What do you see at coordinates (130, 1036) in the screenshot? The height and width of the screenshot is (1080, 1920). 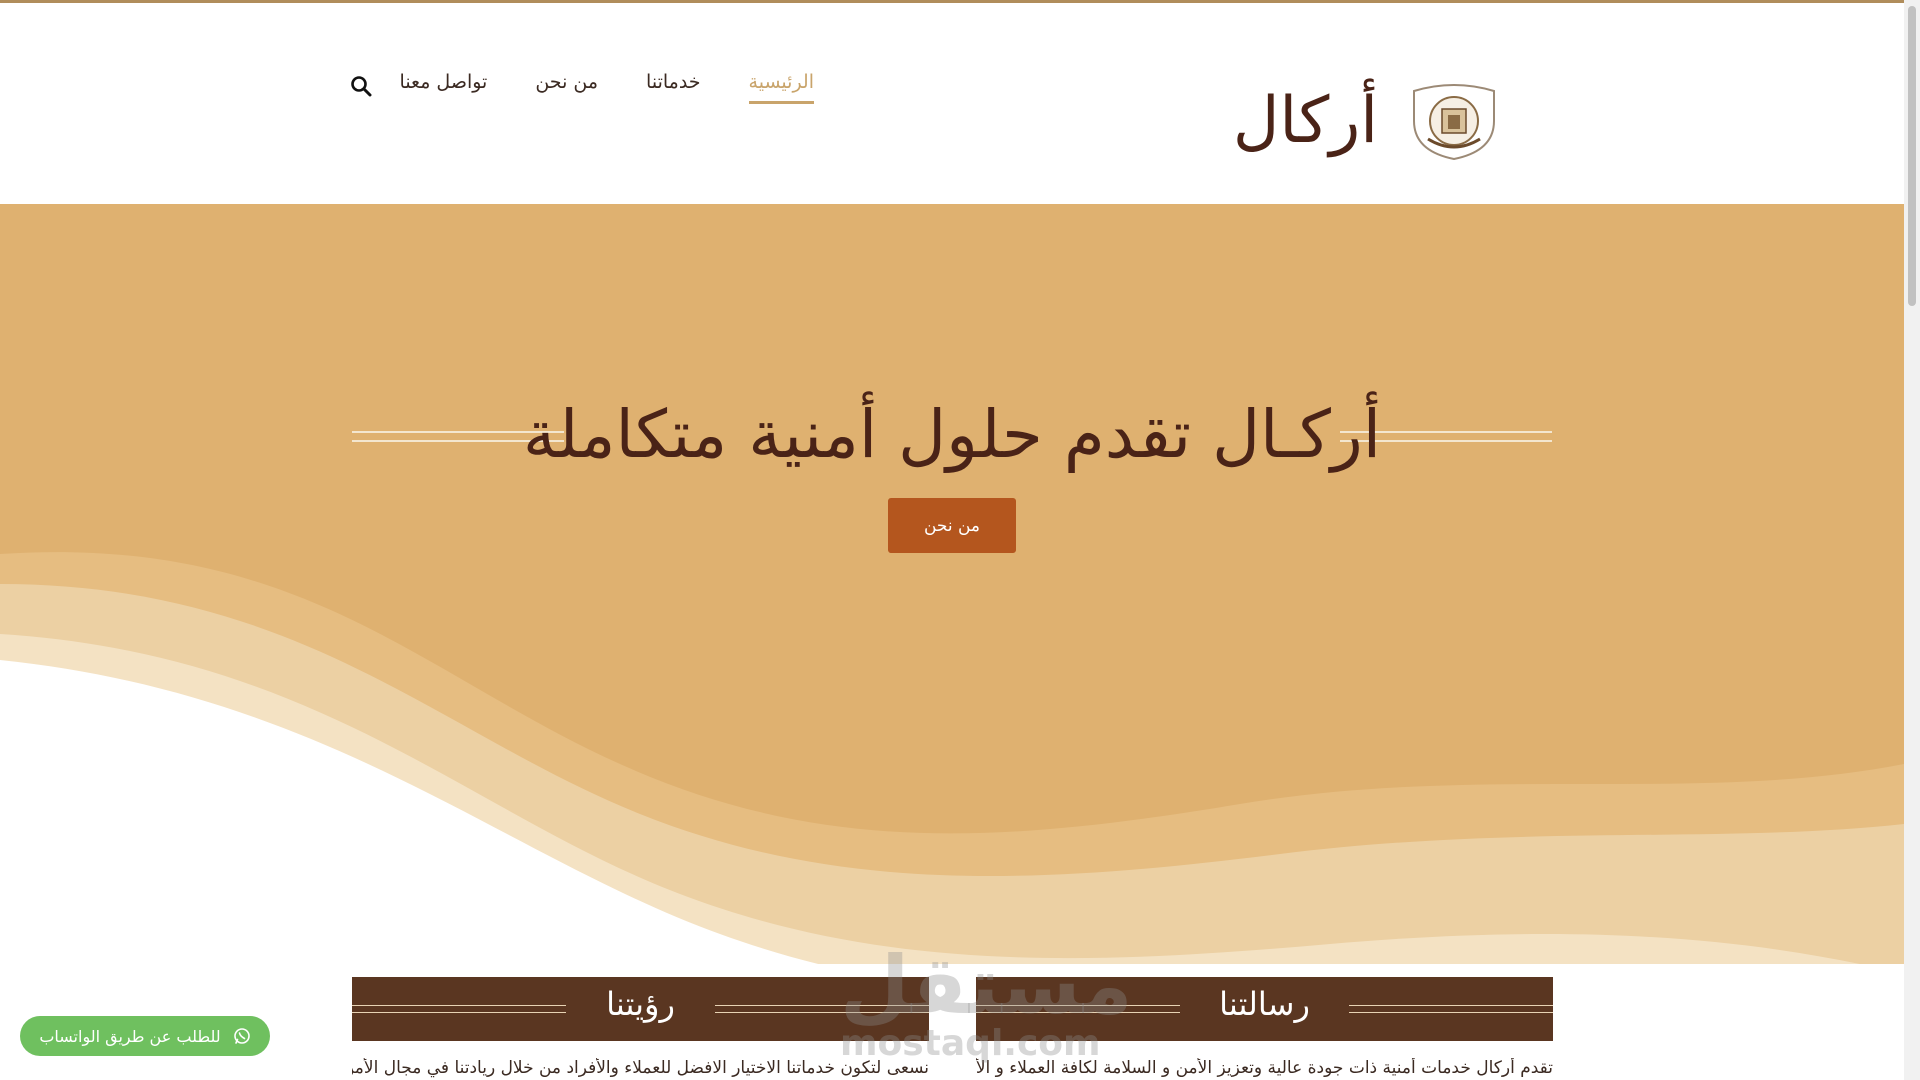 I see `whatsapp-label: للطلب عن طريق الواتساب` at bounding box center [130, 1036].